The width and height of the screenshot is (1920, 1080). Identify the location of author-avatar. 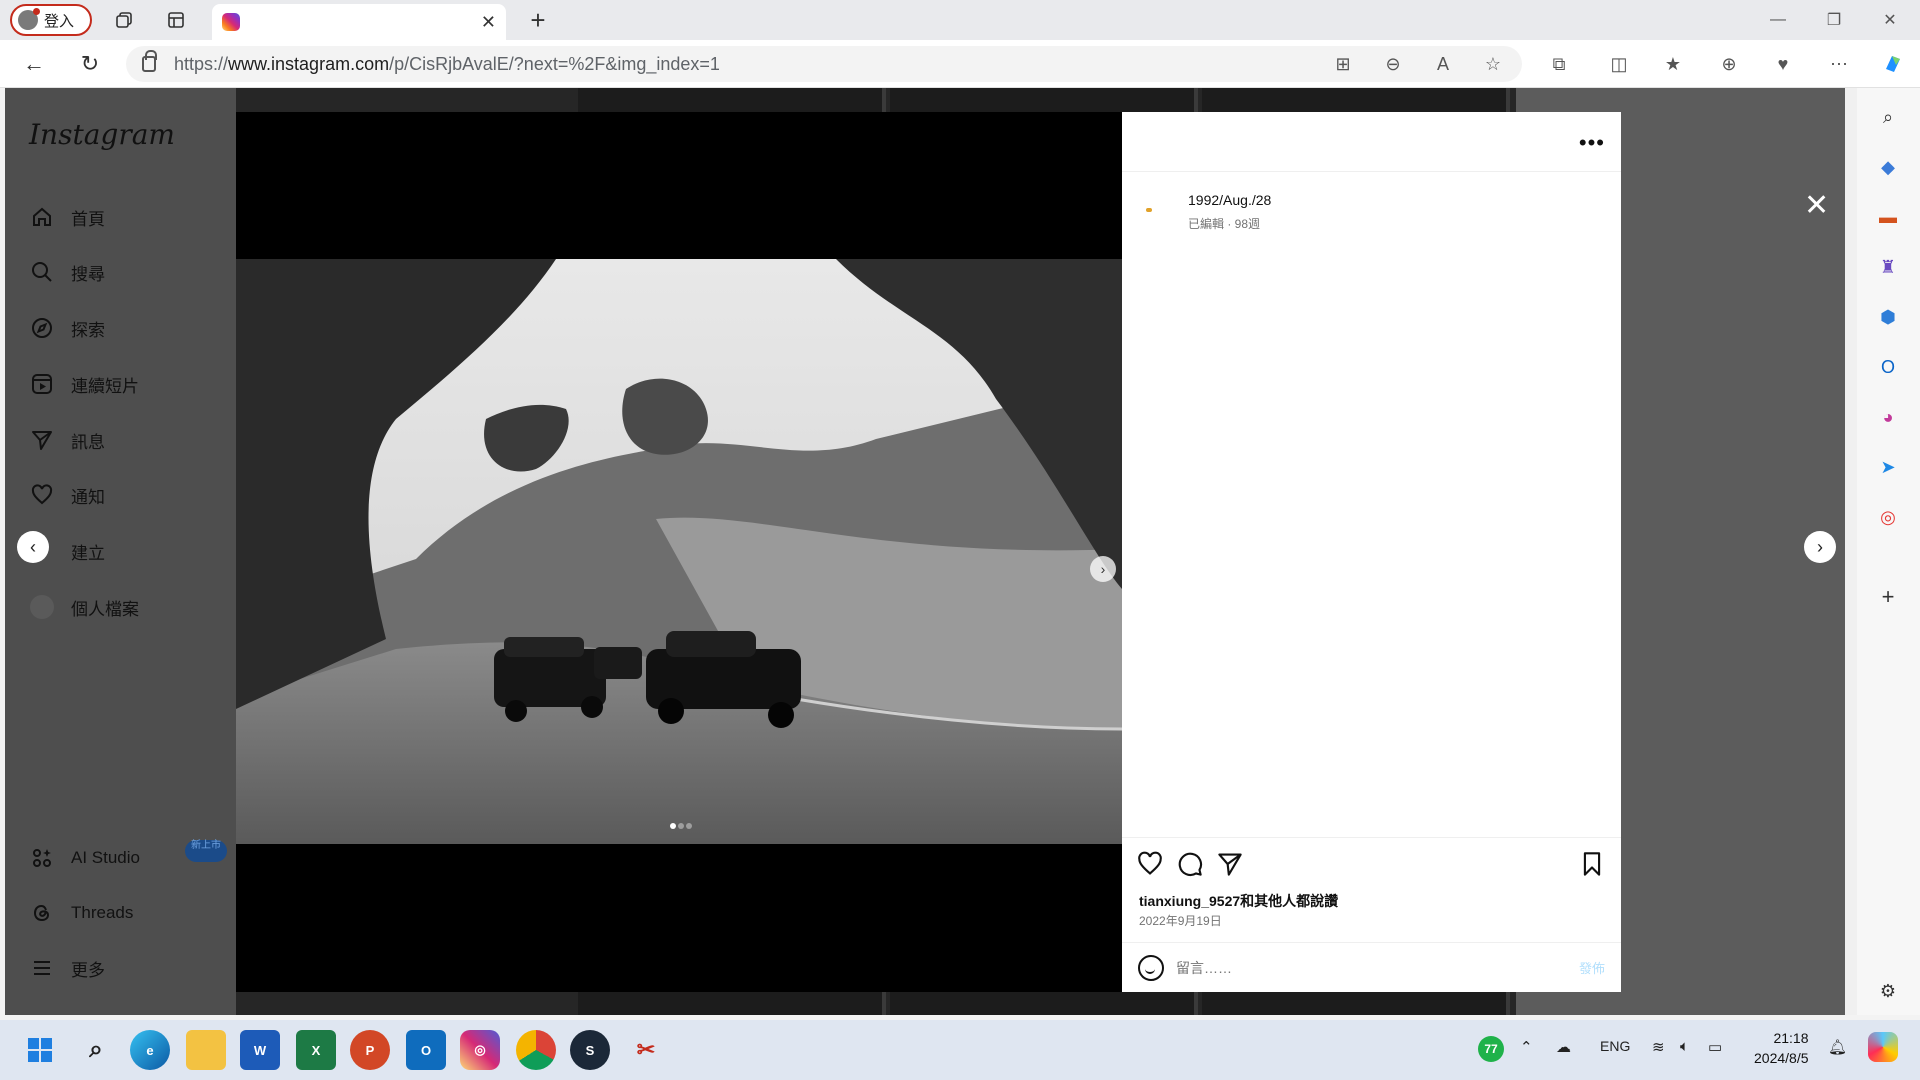
(1149, 210).